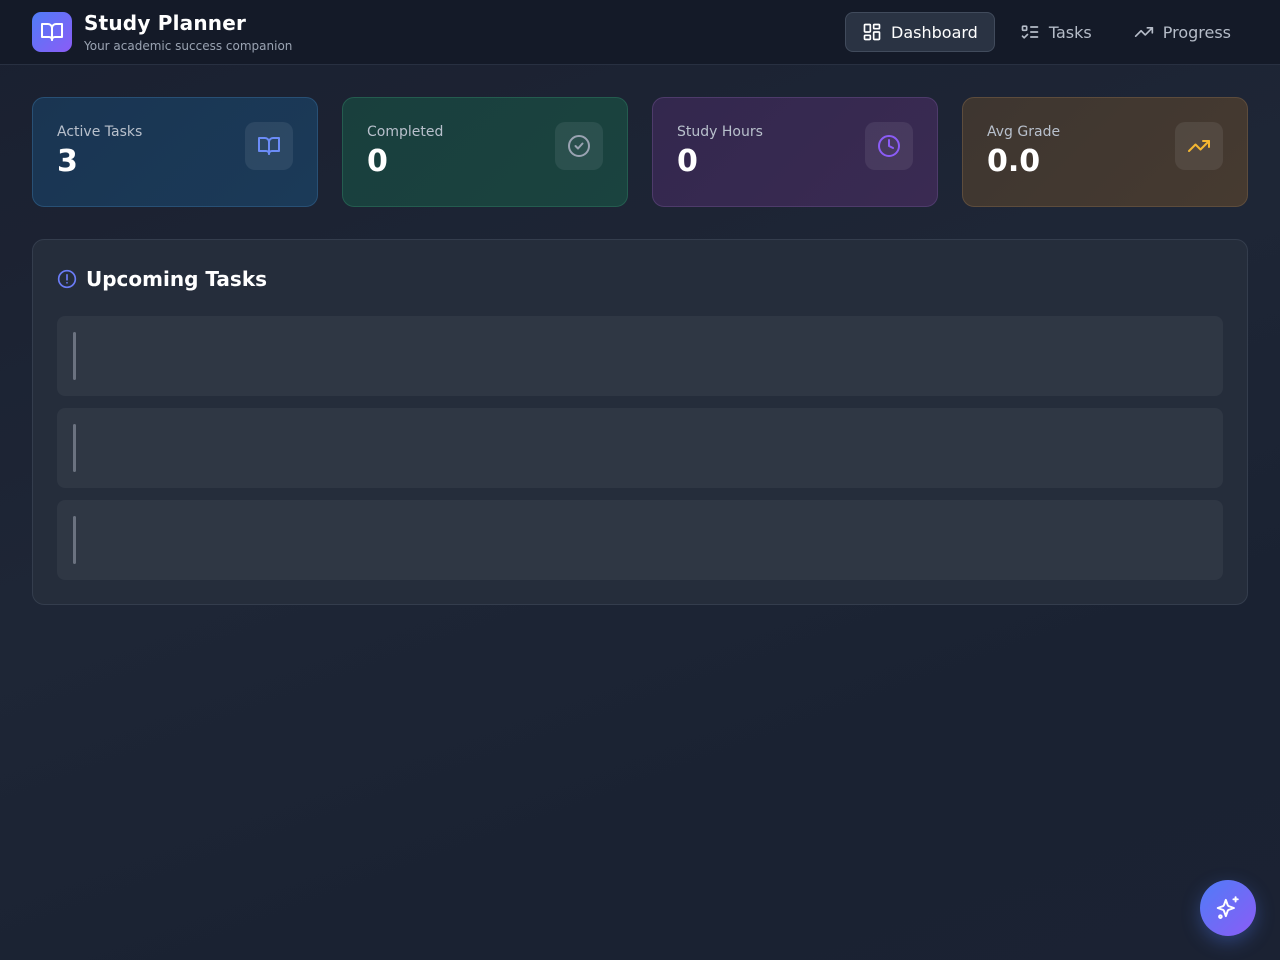 The image size is (1280, 960). Describe the element at coordinates (872, 32) in the screenshot. I see `dashboard-grid-icon` at that location.